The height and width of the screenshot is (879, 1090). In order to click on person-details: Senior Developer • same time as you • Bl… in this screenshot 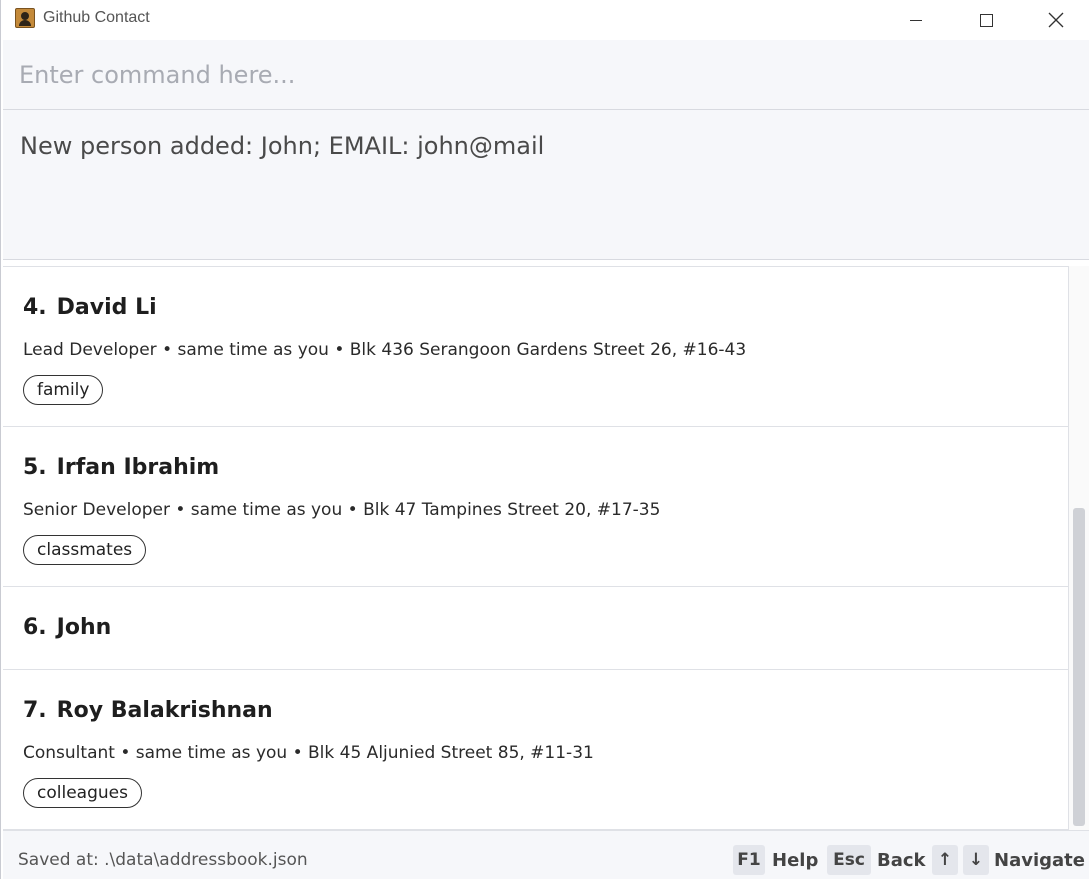, I will do `click(342, 510)`.